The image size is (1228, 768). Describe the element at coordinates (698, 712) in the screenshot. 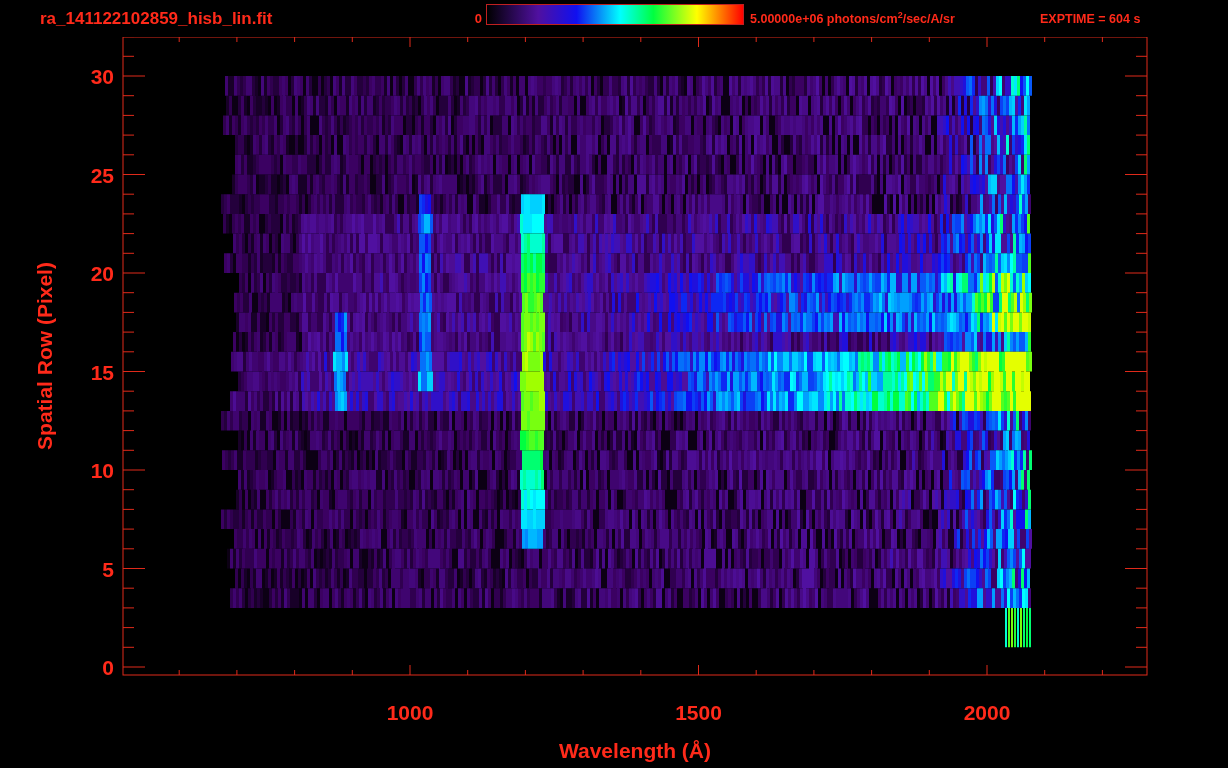

I see `x-tick-label: 1500` at that location.